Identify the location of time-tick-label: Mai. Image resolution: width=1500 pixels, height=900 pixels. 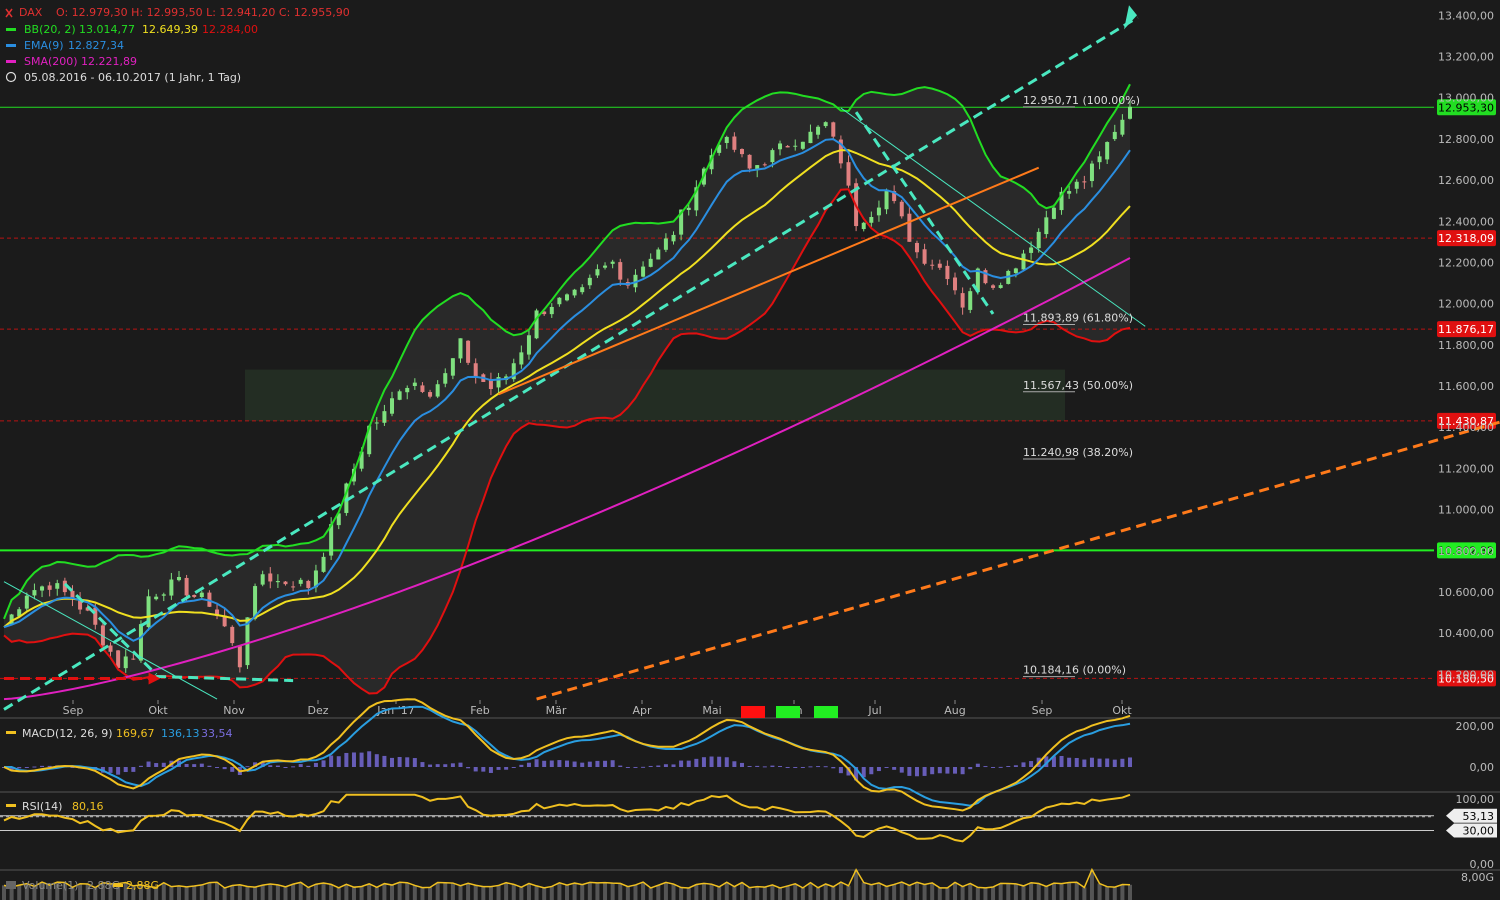
(711, 710).